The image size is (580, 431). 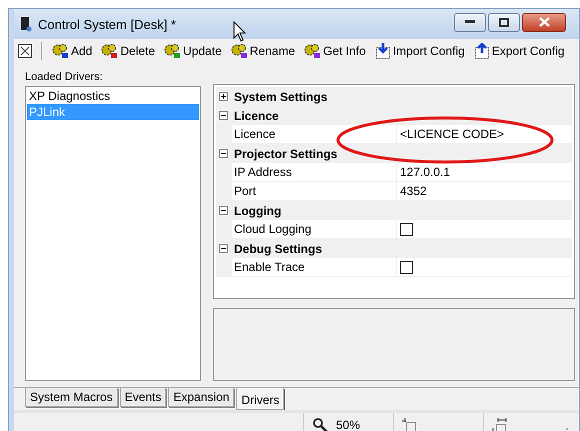 I want to click on property-name: Enable Trace, so click(x=314, y=267).